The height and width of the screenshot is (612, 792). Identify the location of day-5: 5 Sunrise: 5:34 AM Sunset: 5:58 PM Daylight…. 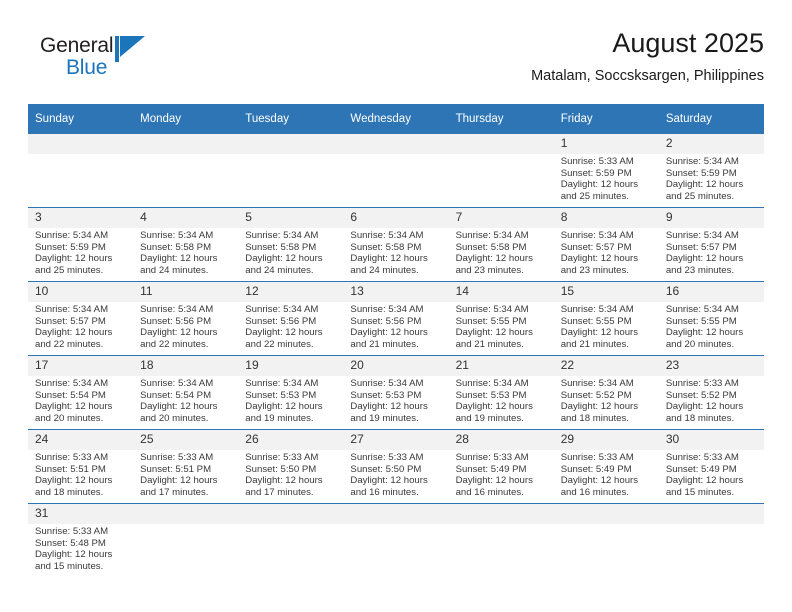
(291, 244).